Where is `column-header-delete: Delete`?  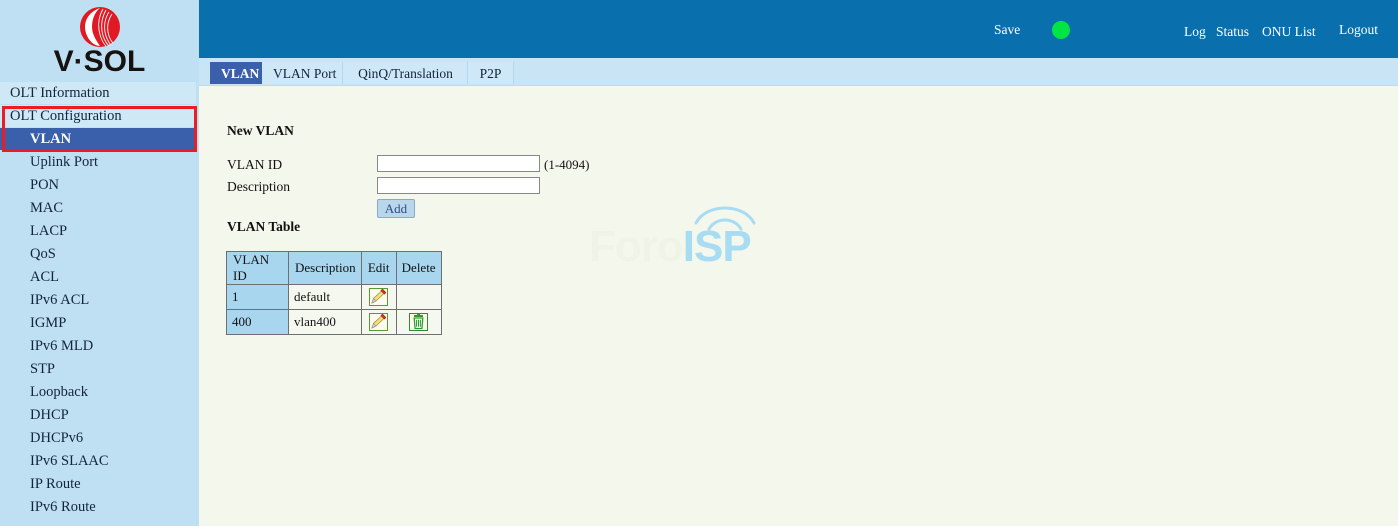 column-header-delete: Delete is located at coordinates (418, 268).